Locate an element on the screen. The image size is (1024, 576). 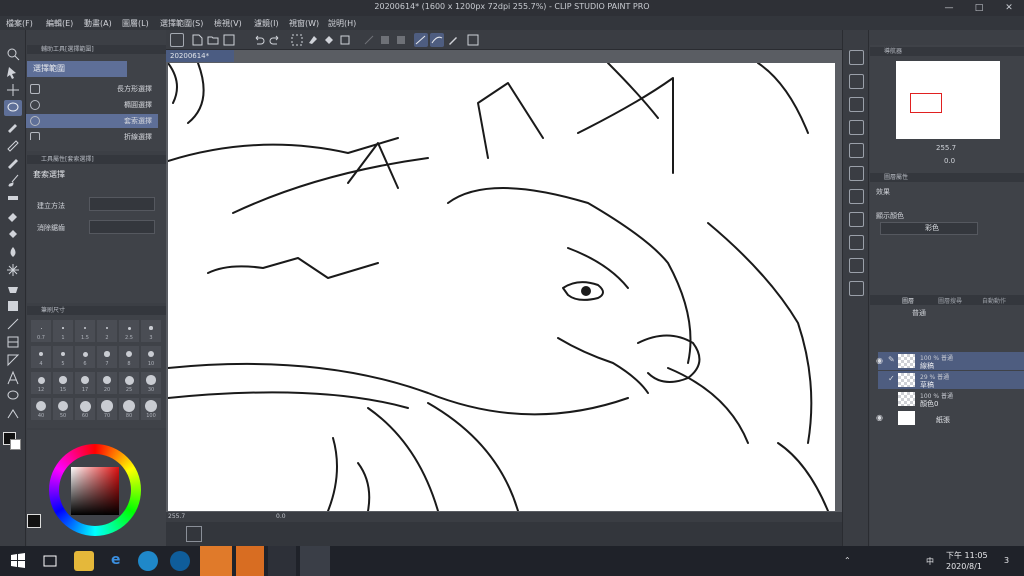
menu-view: 檢視(V) is located at coordinates (228, 23).